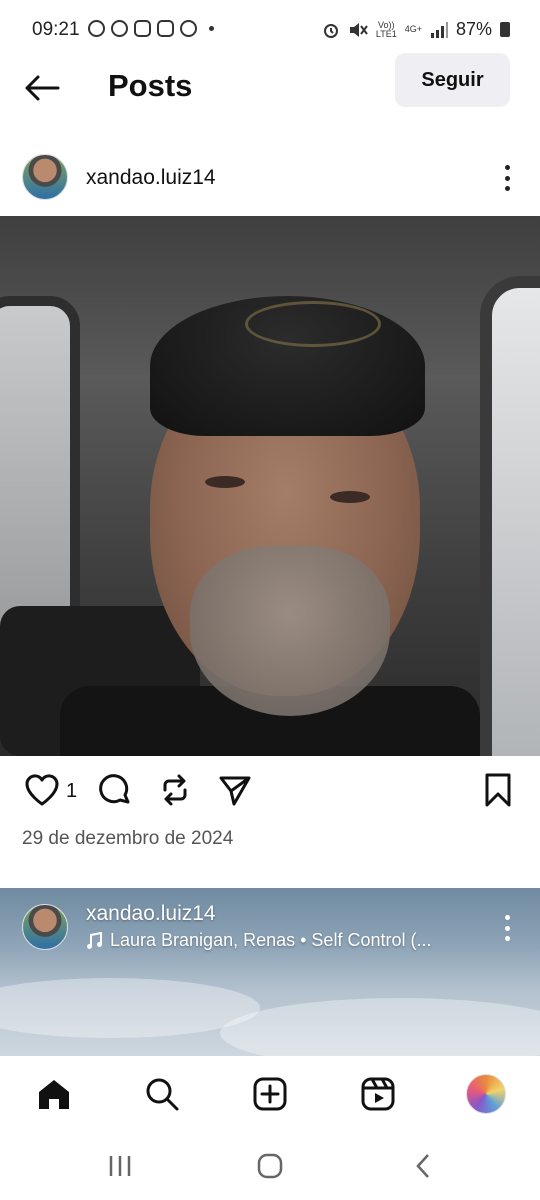 Image resolution: width=540 pixels, height=1200 pixels. I want to click on nav-profile, so click(486, 1094).